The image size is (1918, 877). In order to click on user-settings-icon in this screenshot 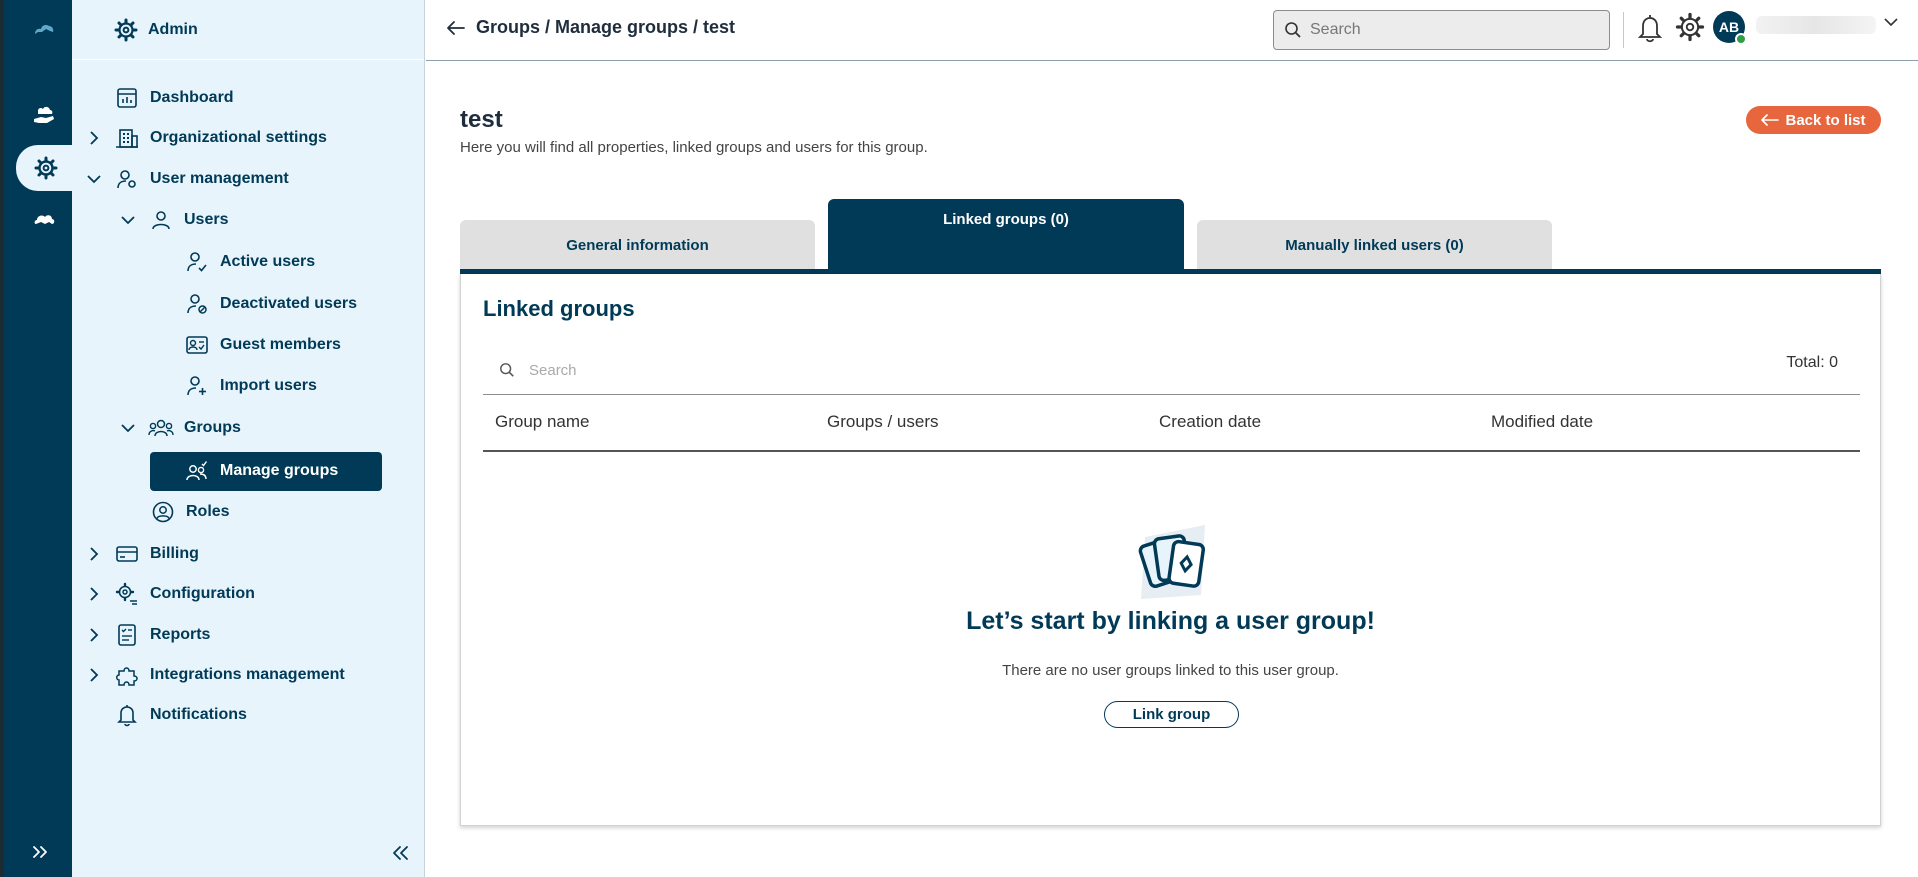, I will do `click(127, 179)`.